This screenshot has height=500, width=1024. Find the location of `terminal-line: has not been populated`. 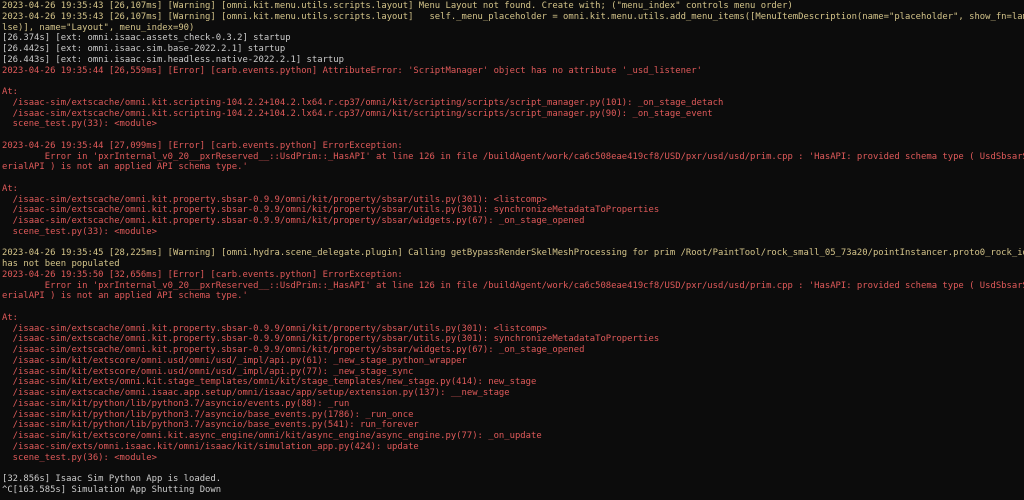

terminal-line: has not been populated is located at coordinates (61, 264).